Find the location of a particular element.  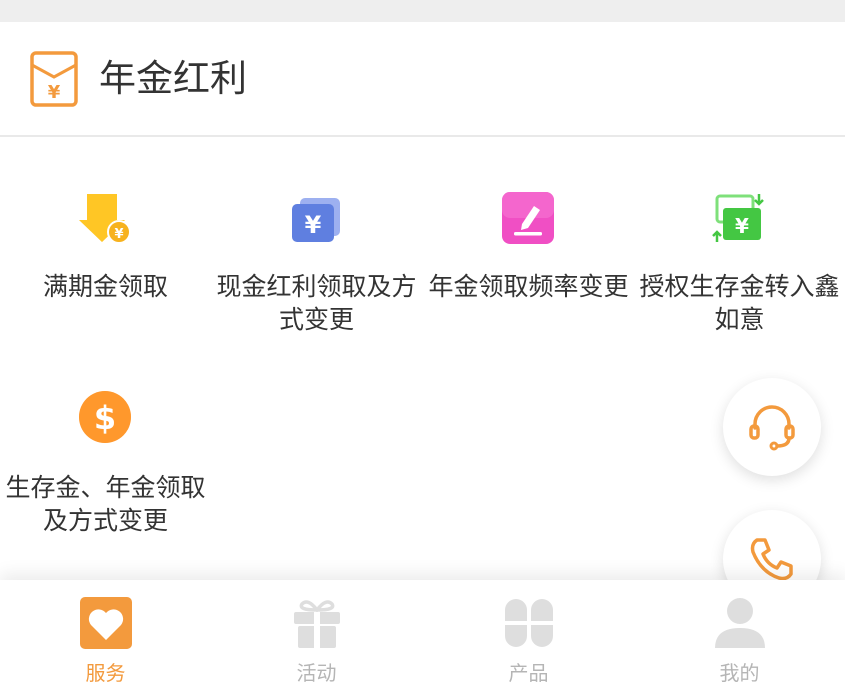

tab-activity: 活动 is located at coordinates (316, 634).